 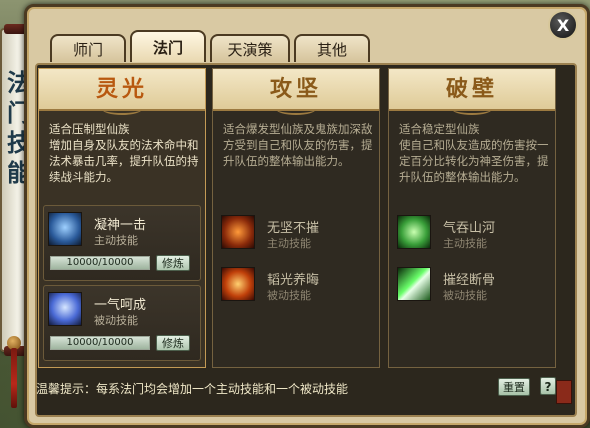 What do you see at coordinates (65, 229) in the screenshot?
I see `spirit-wolf-icon` at bounding box center [65, 229].